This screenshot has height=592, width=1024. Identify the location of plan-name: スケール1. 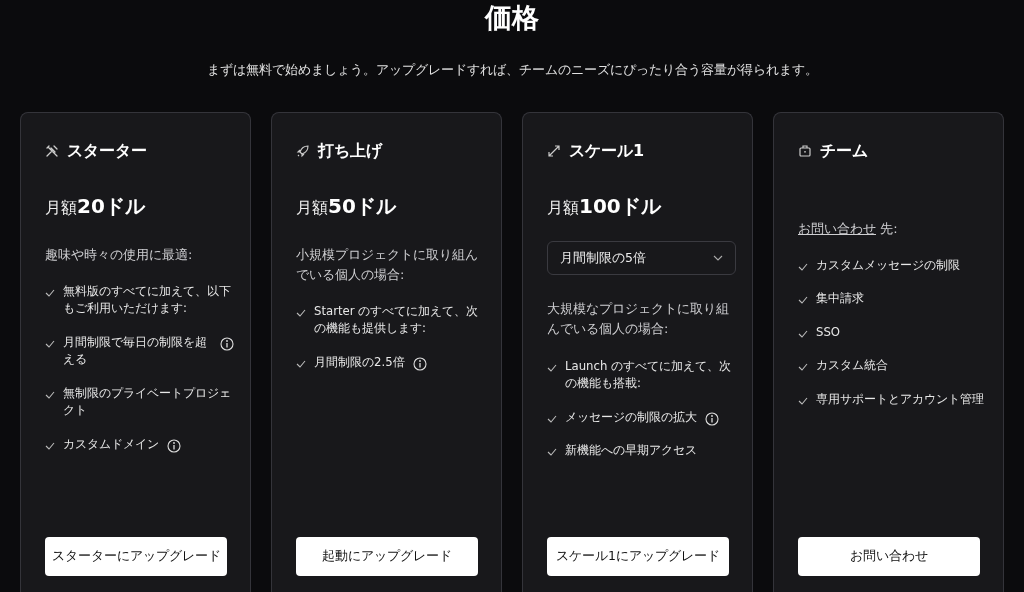
(607, 150).